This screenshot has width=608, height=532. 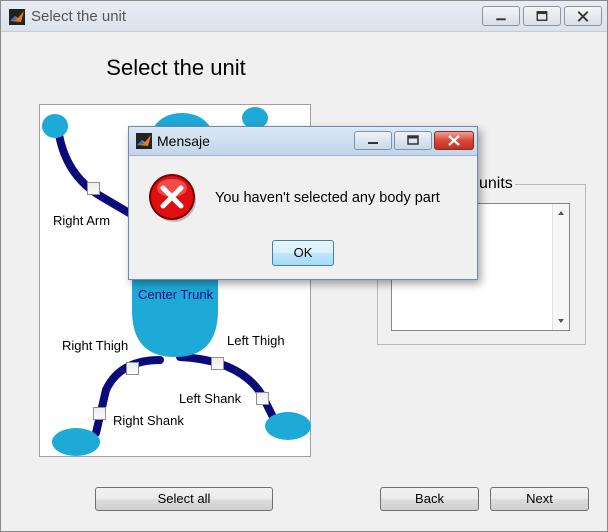 I want to click on error-icon, so click(x=172, y=198).